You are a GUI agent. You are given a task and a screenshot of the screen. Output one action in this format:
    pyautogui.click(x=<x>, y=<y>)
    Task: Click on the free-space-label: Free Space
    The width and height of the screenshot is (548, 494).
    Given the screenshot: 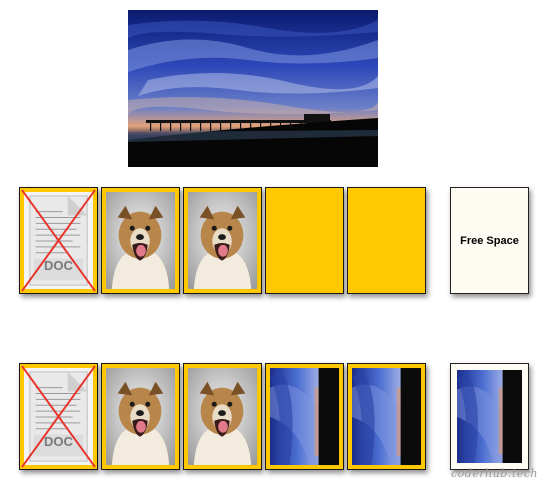 What is the action you would take?
    pyautogui.click(x=489, y=241)
    